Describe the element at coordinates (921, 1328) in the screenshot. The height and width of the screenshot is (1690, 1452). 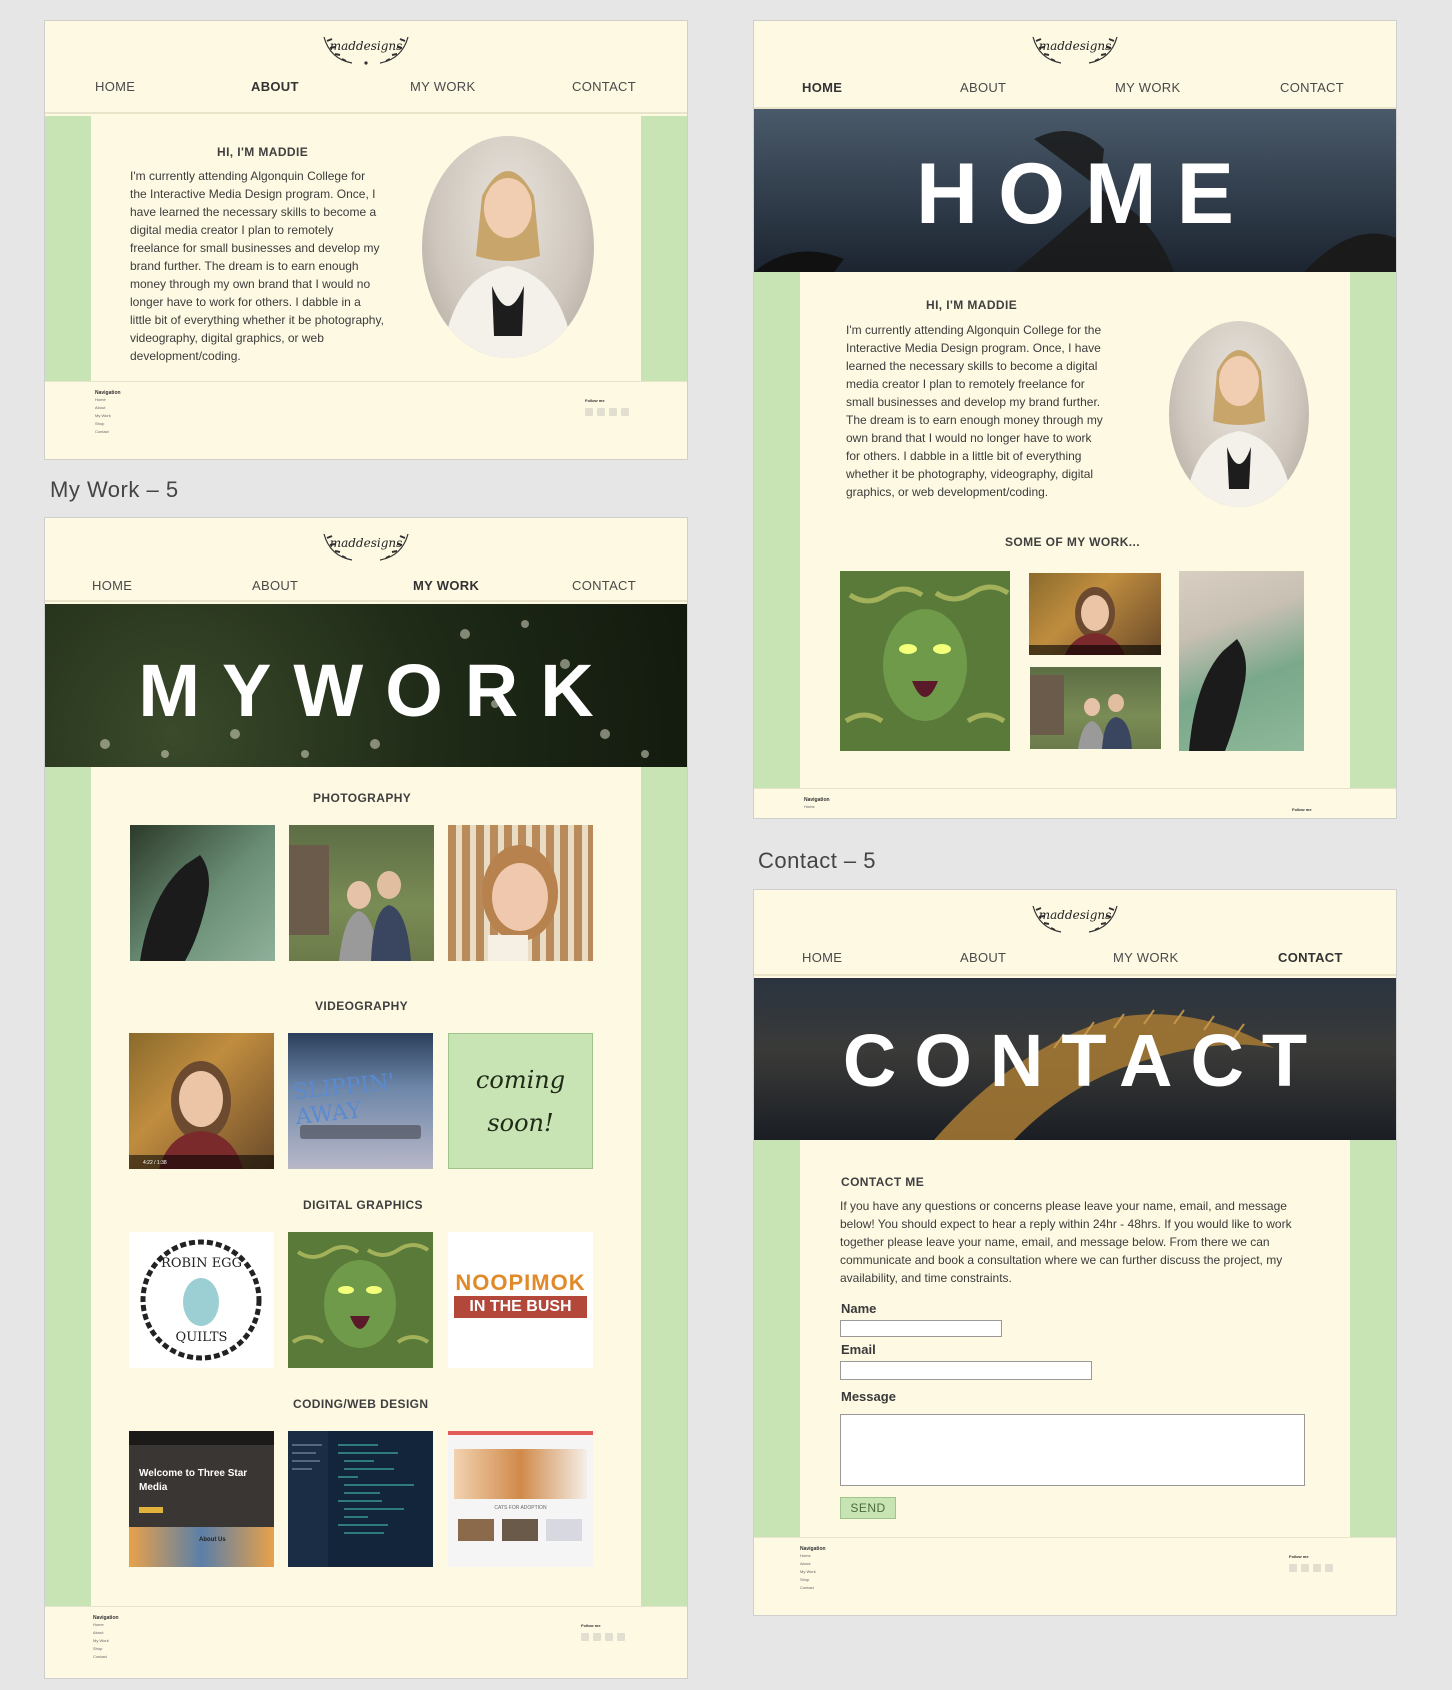
I see `name-input` at that location.